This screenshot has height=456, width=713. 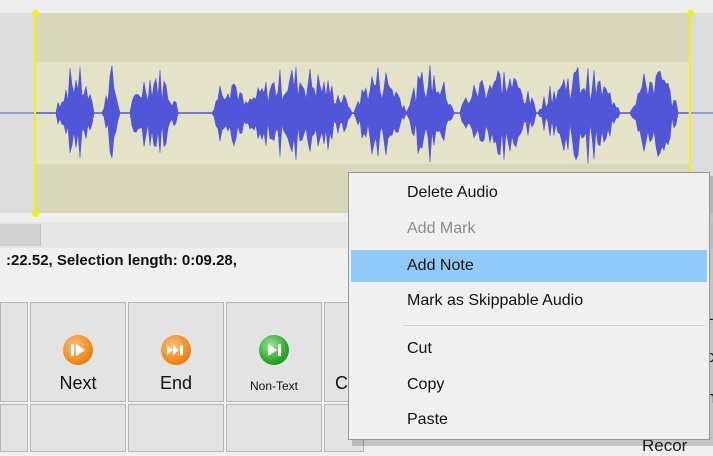 I want to click on selection-end-handle-top, so click(x=690, y=13).